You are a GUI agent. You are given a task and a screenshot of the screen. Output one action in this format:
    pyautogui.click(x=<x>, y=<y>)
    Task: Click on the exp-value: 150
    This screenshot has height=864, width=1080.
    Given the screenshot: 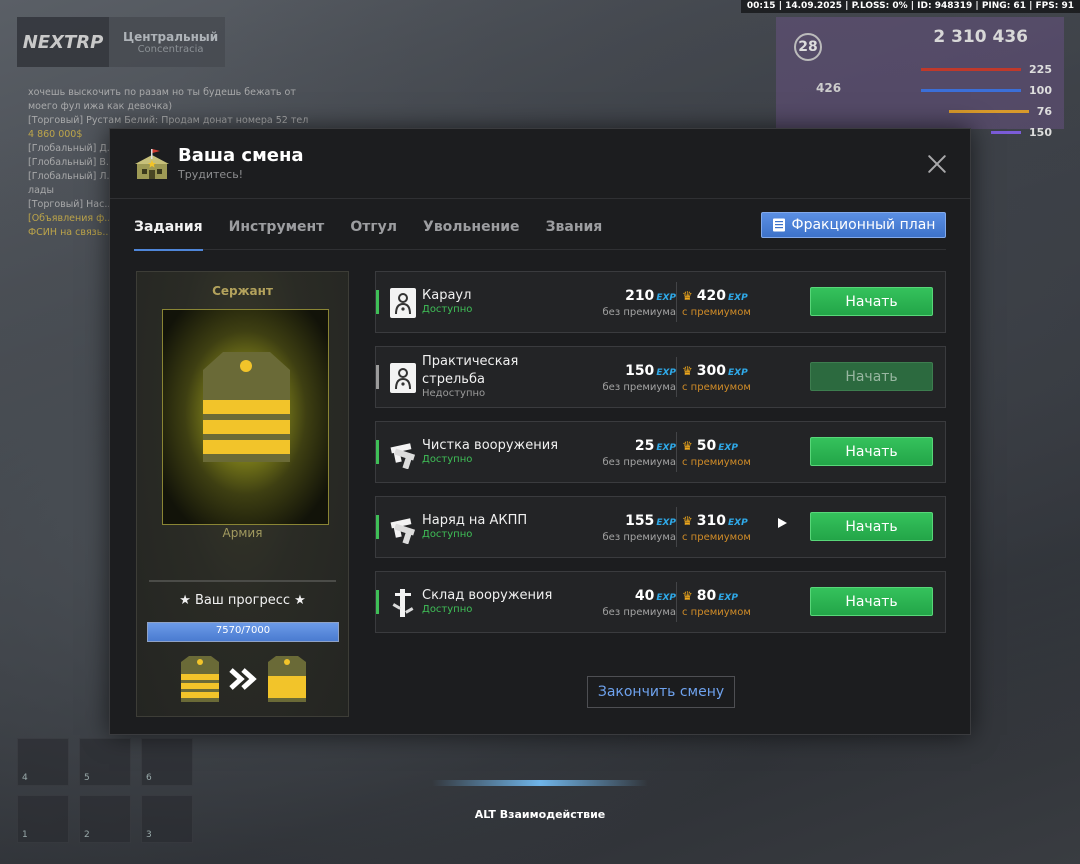 What is the action you would take?
    pyautogui.click(x=640, y=371)
    